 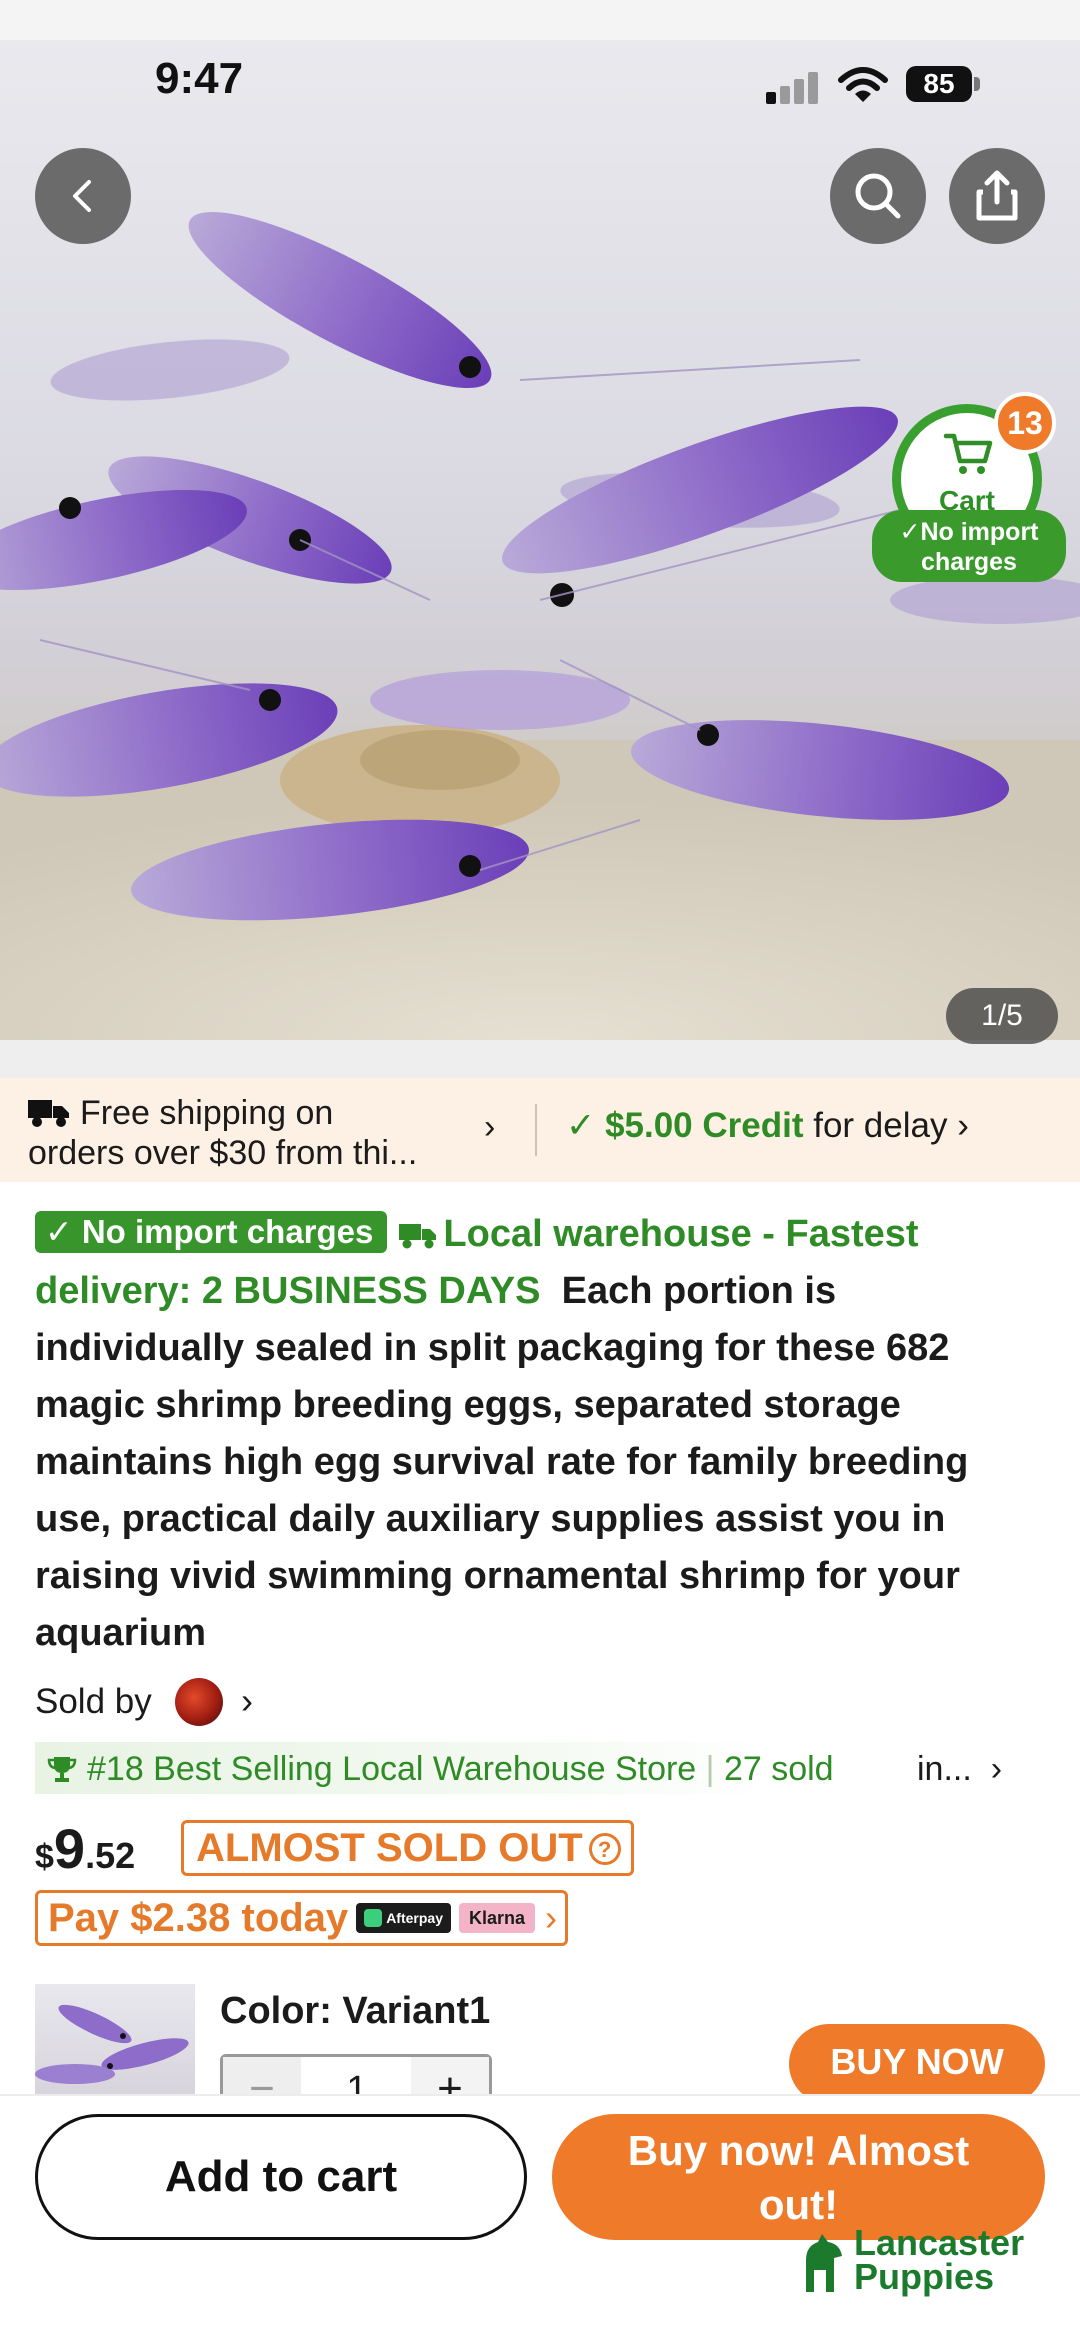 I want to click on variant-section: Color: Variant1 − 1 + BUY NOW, so click(x=540, y=2040).